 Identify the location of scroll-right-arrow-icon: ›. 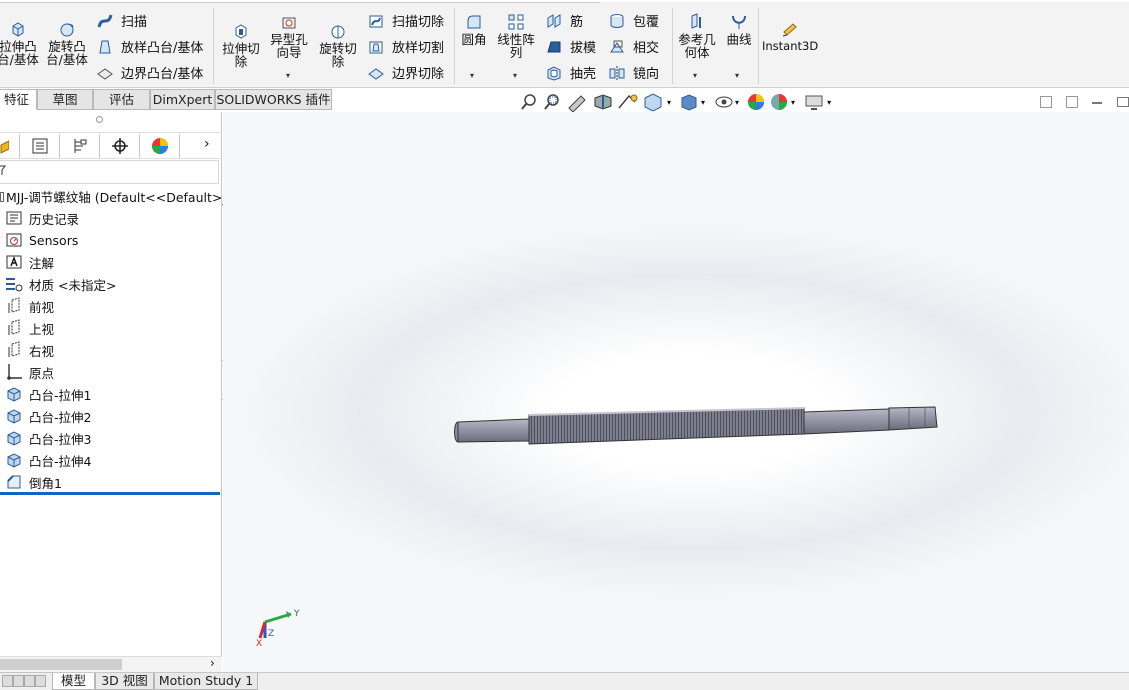
(212, 663).